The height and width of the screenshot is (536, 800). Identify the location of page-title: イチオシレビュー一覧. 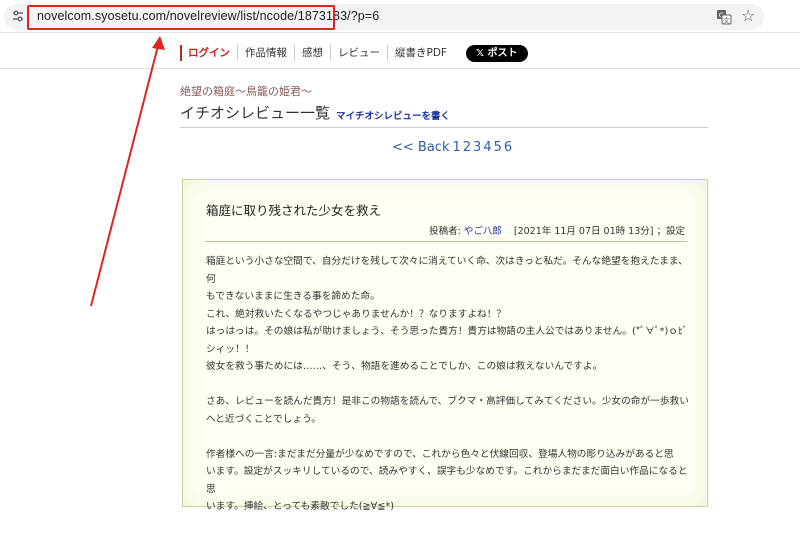
(255, 113).